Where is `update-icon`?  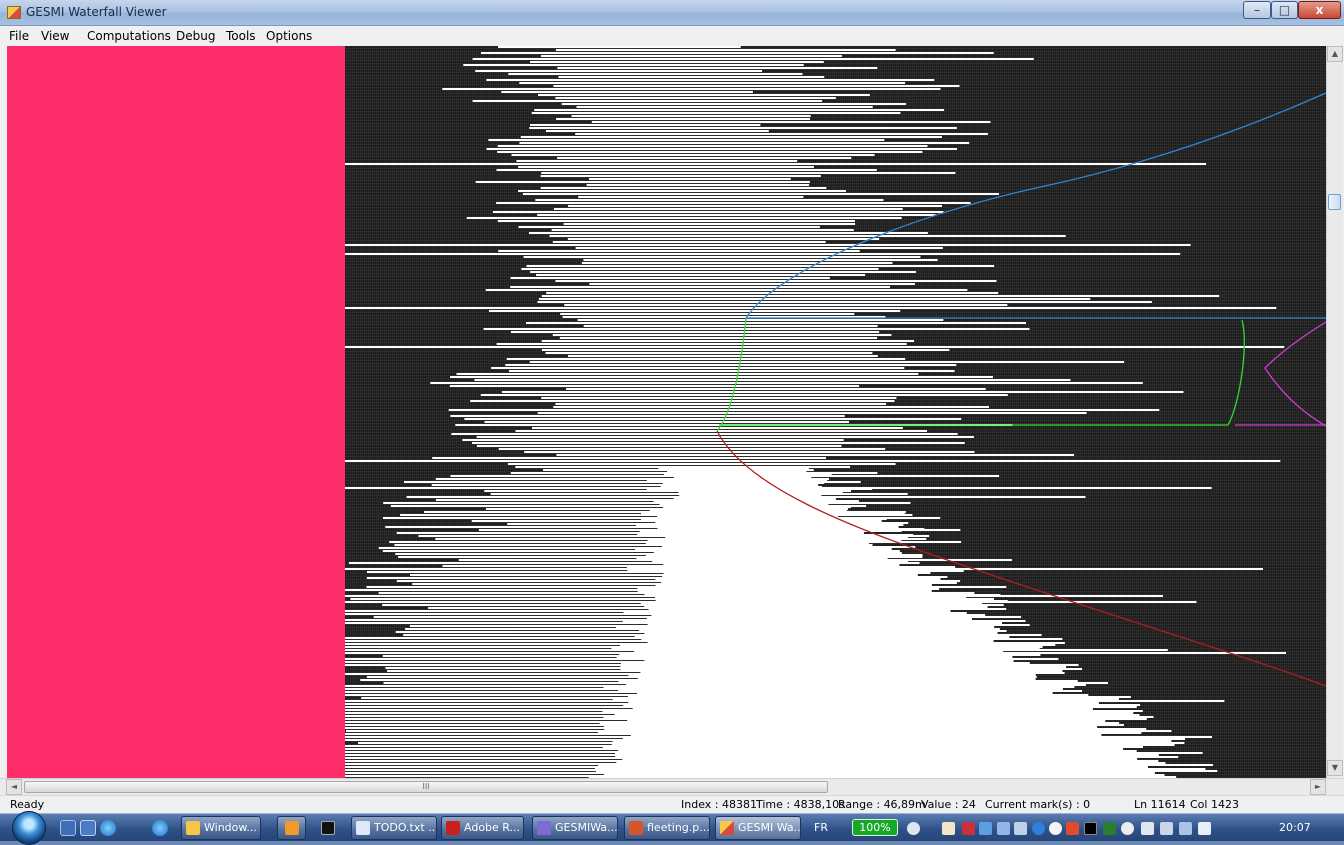
update-icon is located at coordinates (1038, 828).